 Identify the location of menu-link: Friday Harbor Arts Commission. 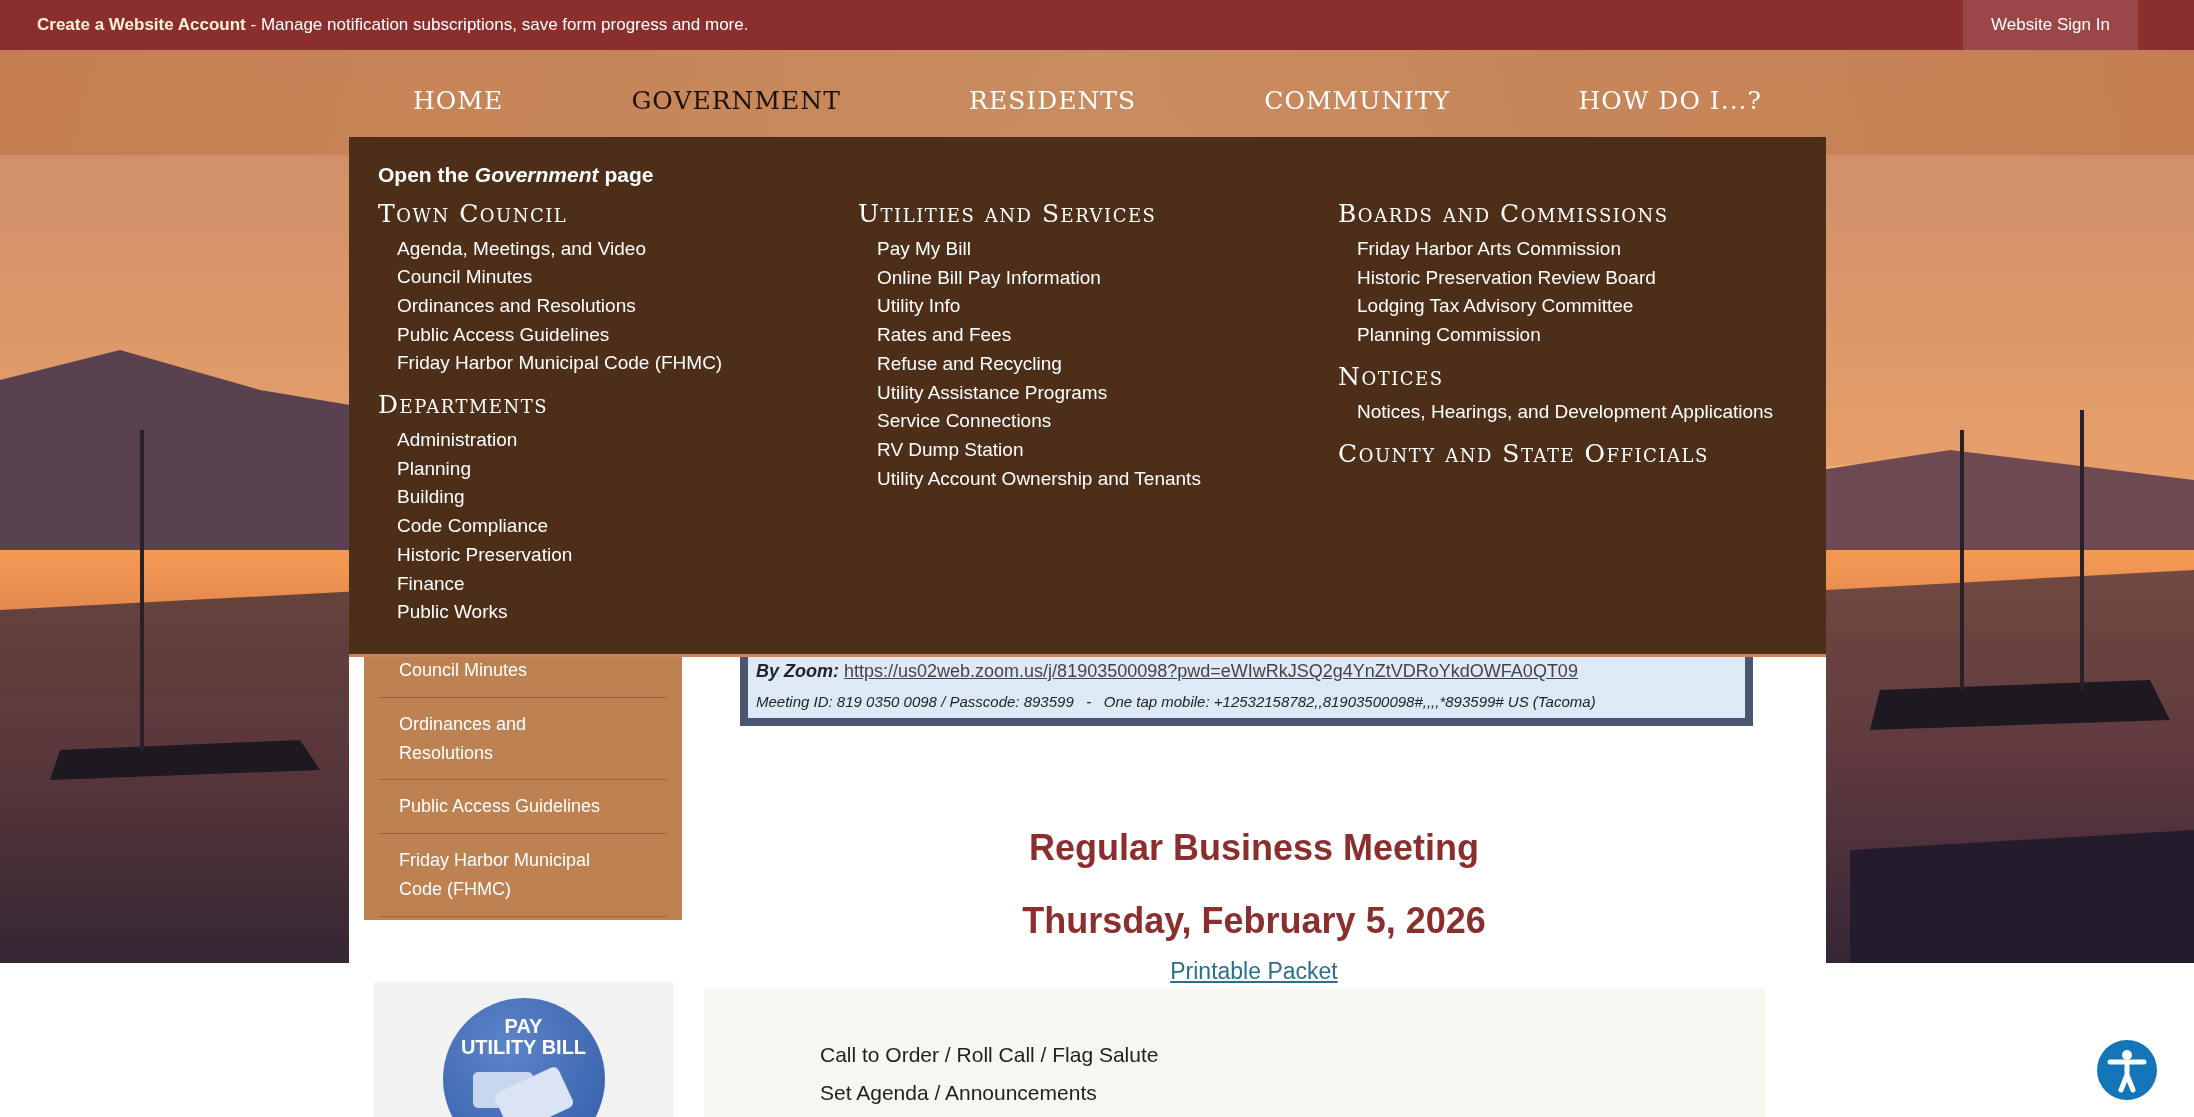
(1587, 249).